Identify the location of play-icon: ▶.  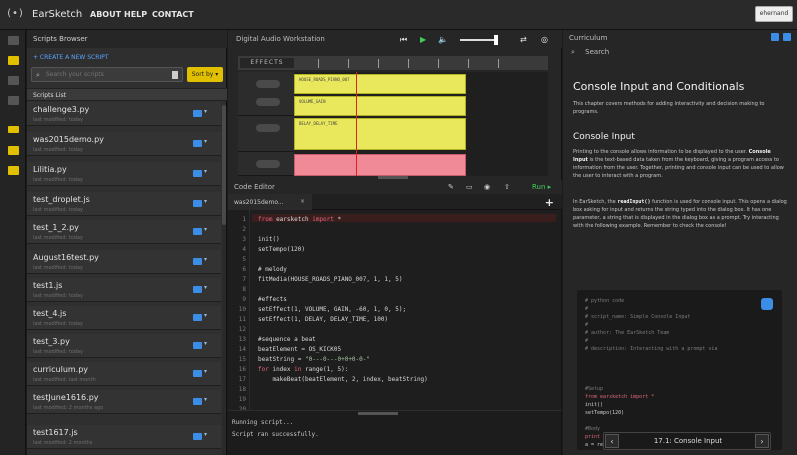
(423, 39).